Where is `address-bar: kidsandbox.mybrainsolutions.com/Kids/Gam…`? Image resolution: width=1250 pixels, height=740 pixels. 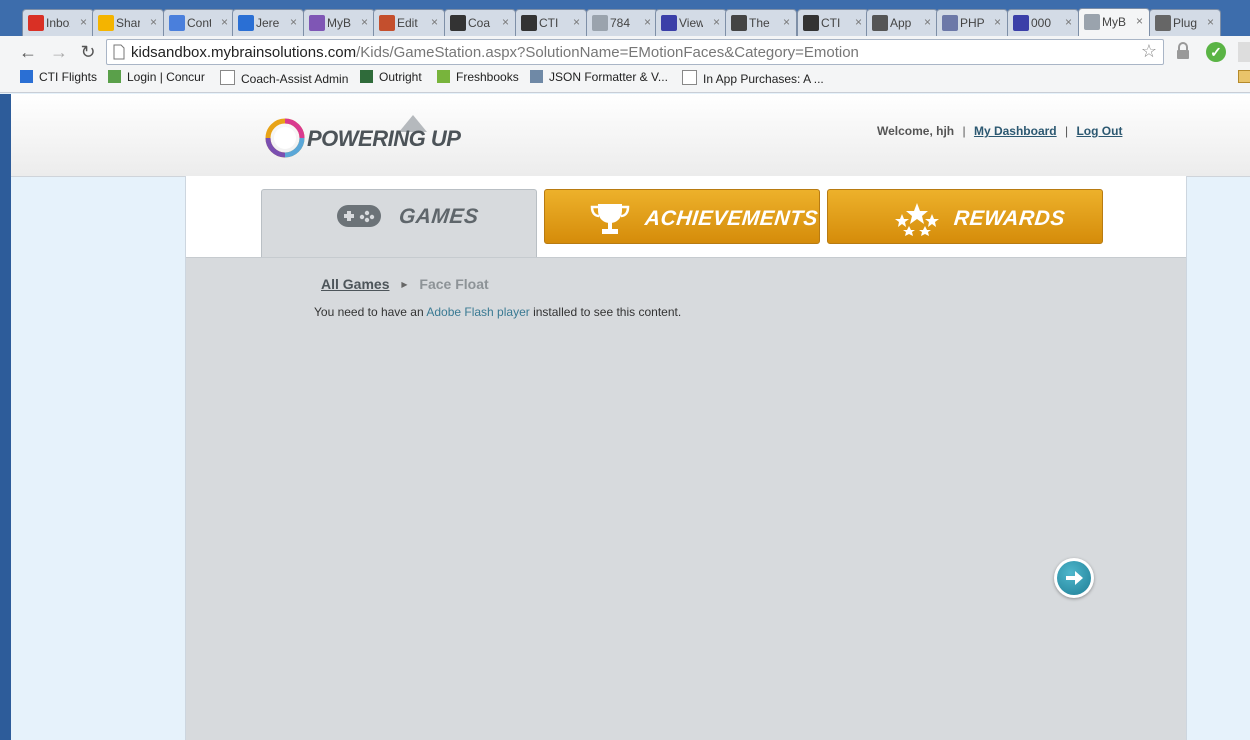 address-bar: kidsandbox.mybrainsolutions.com/Kids/Gam… is located at coordinates (635, 52).